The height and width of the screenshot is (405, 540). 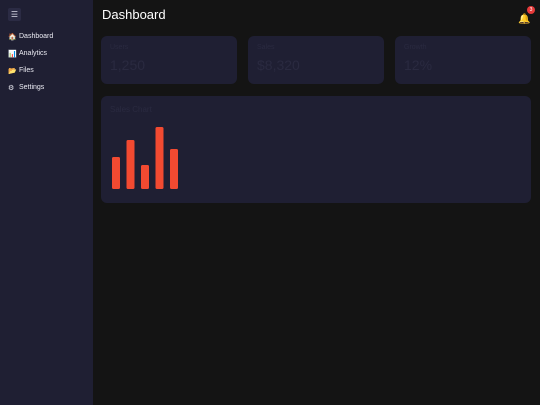 What do you see at coordinates (33, 53) in the screenshot?
I see `sidebar-item-label: Analytics` at bounding box center [33, 53].